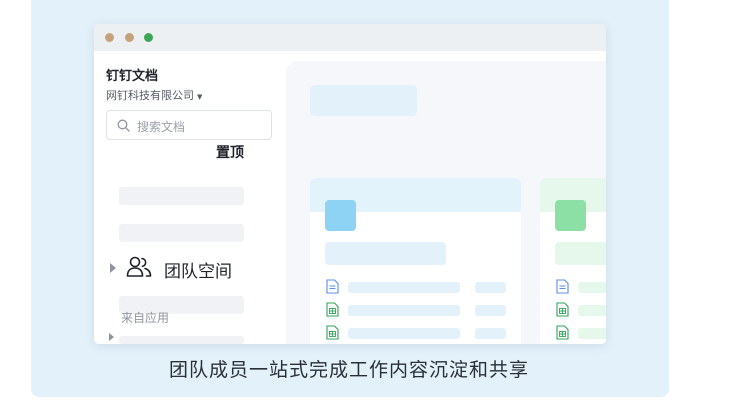  I want to click on close-button, so click(109, 37).